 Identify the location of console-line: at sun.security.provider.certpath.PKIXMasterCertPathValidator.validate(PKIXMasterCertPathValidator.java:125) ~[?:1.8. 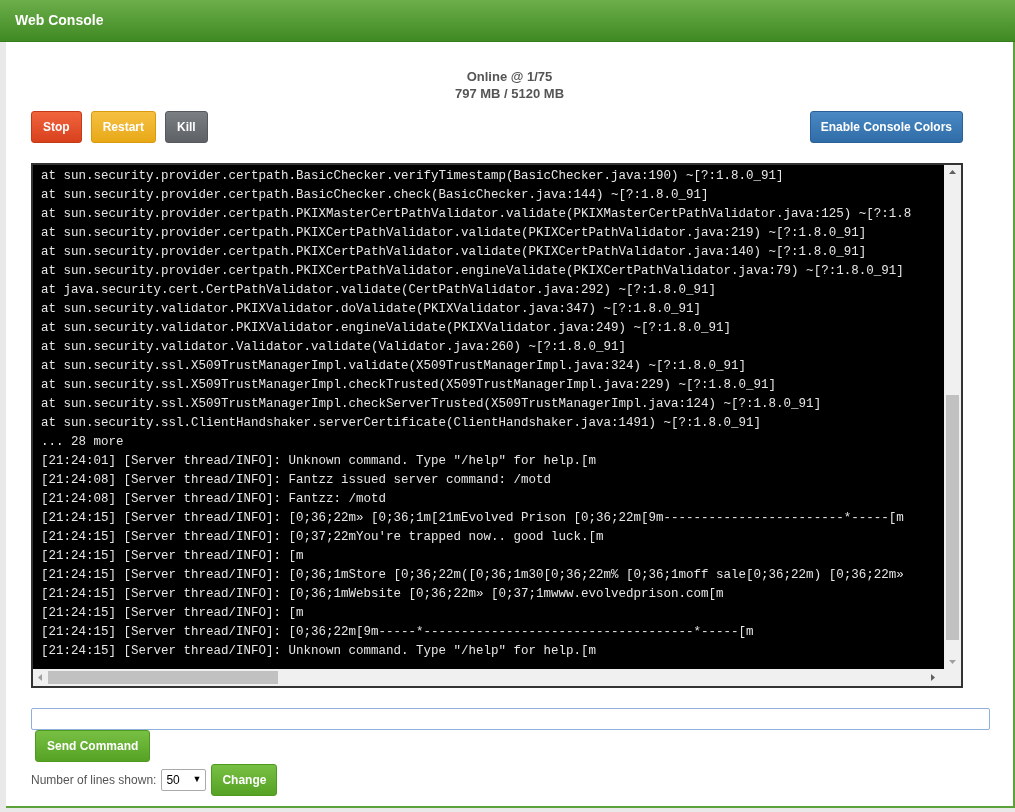
(477, 214).